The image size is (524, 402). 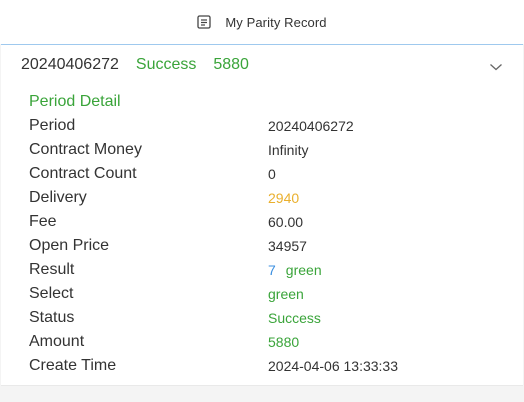 What do you see at coordinates (284, 342) in the screenshot?
I see `value-amount: 5880` at bounding box center [284, 342].